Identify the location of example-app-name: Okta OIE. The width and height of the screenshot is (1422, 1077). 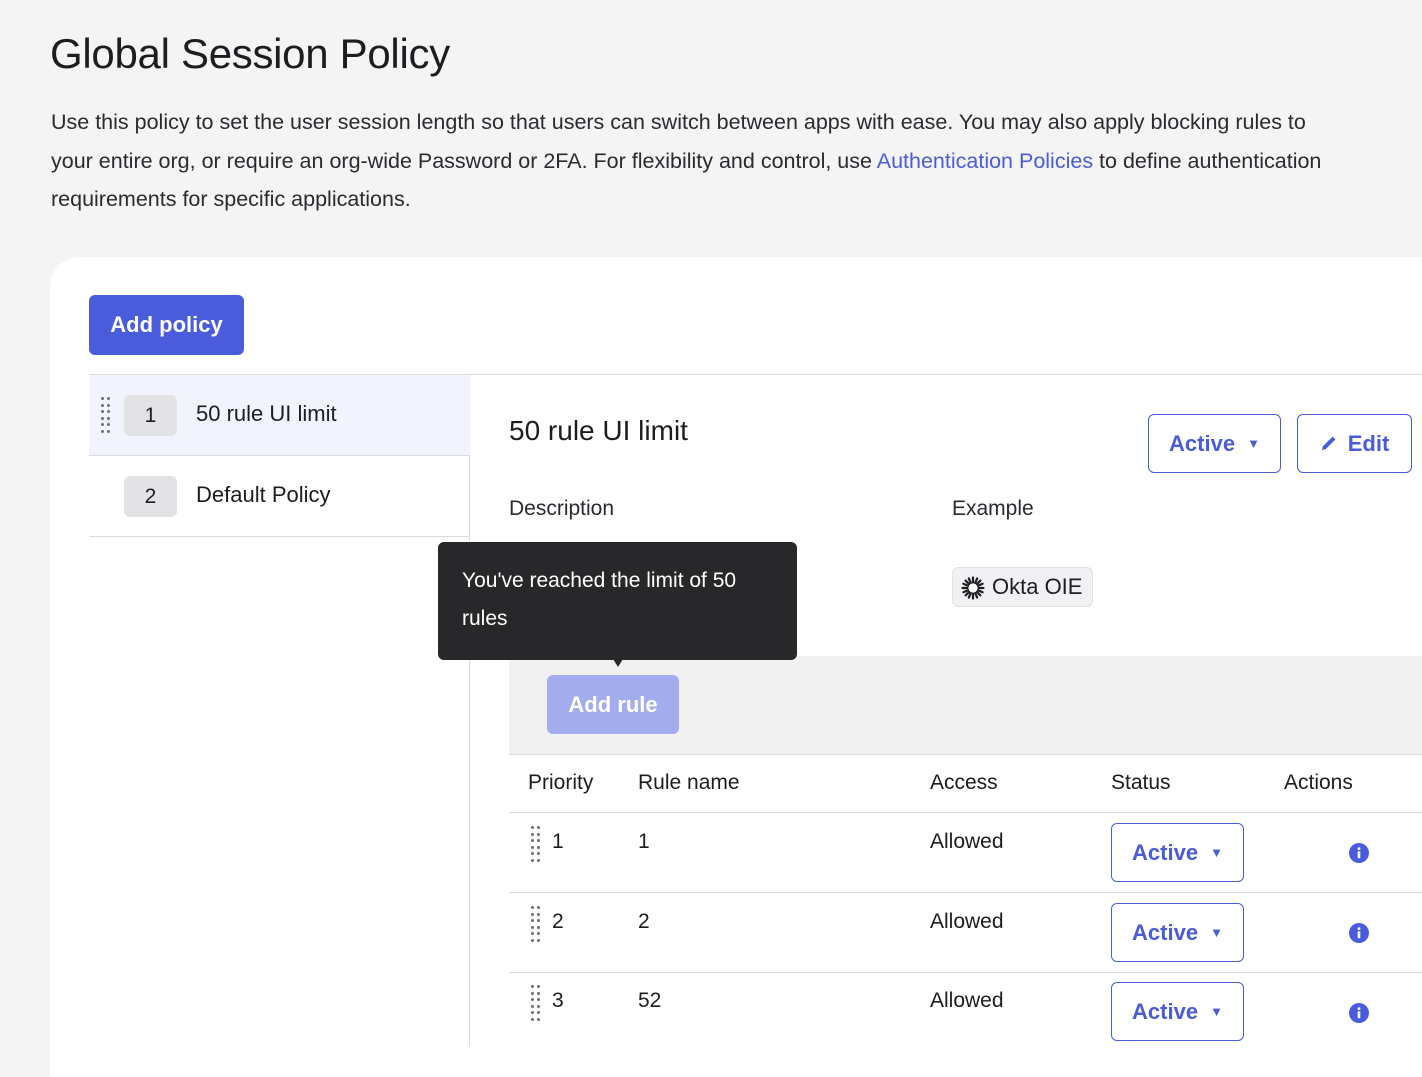
(1037, 586).